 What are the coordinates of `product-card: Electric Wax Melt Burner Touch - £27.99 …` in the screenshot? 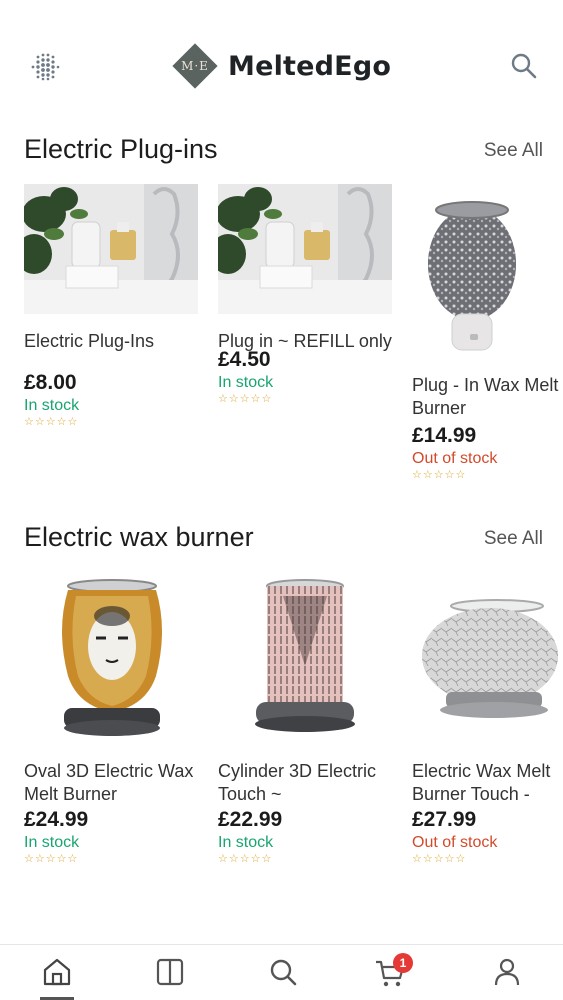 It's located at (487, 721).